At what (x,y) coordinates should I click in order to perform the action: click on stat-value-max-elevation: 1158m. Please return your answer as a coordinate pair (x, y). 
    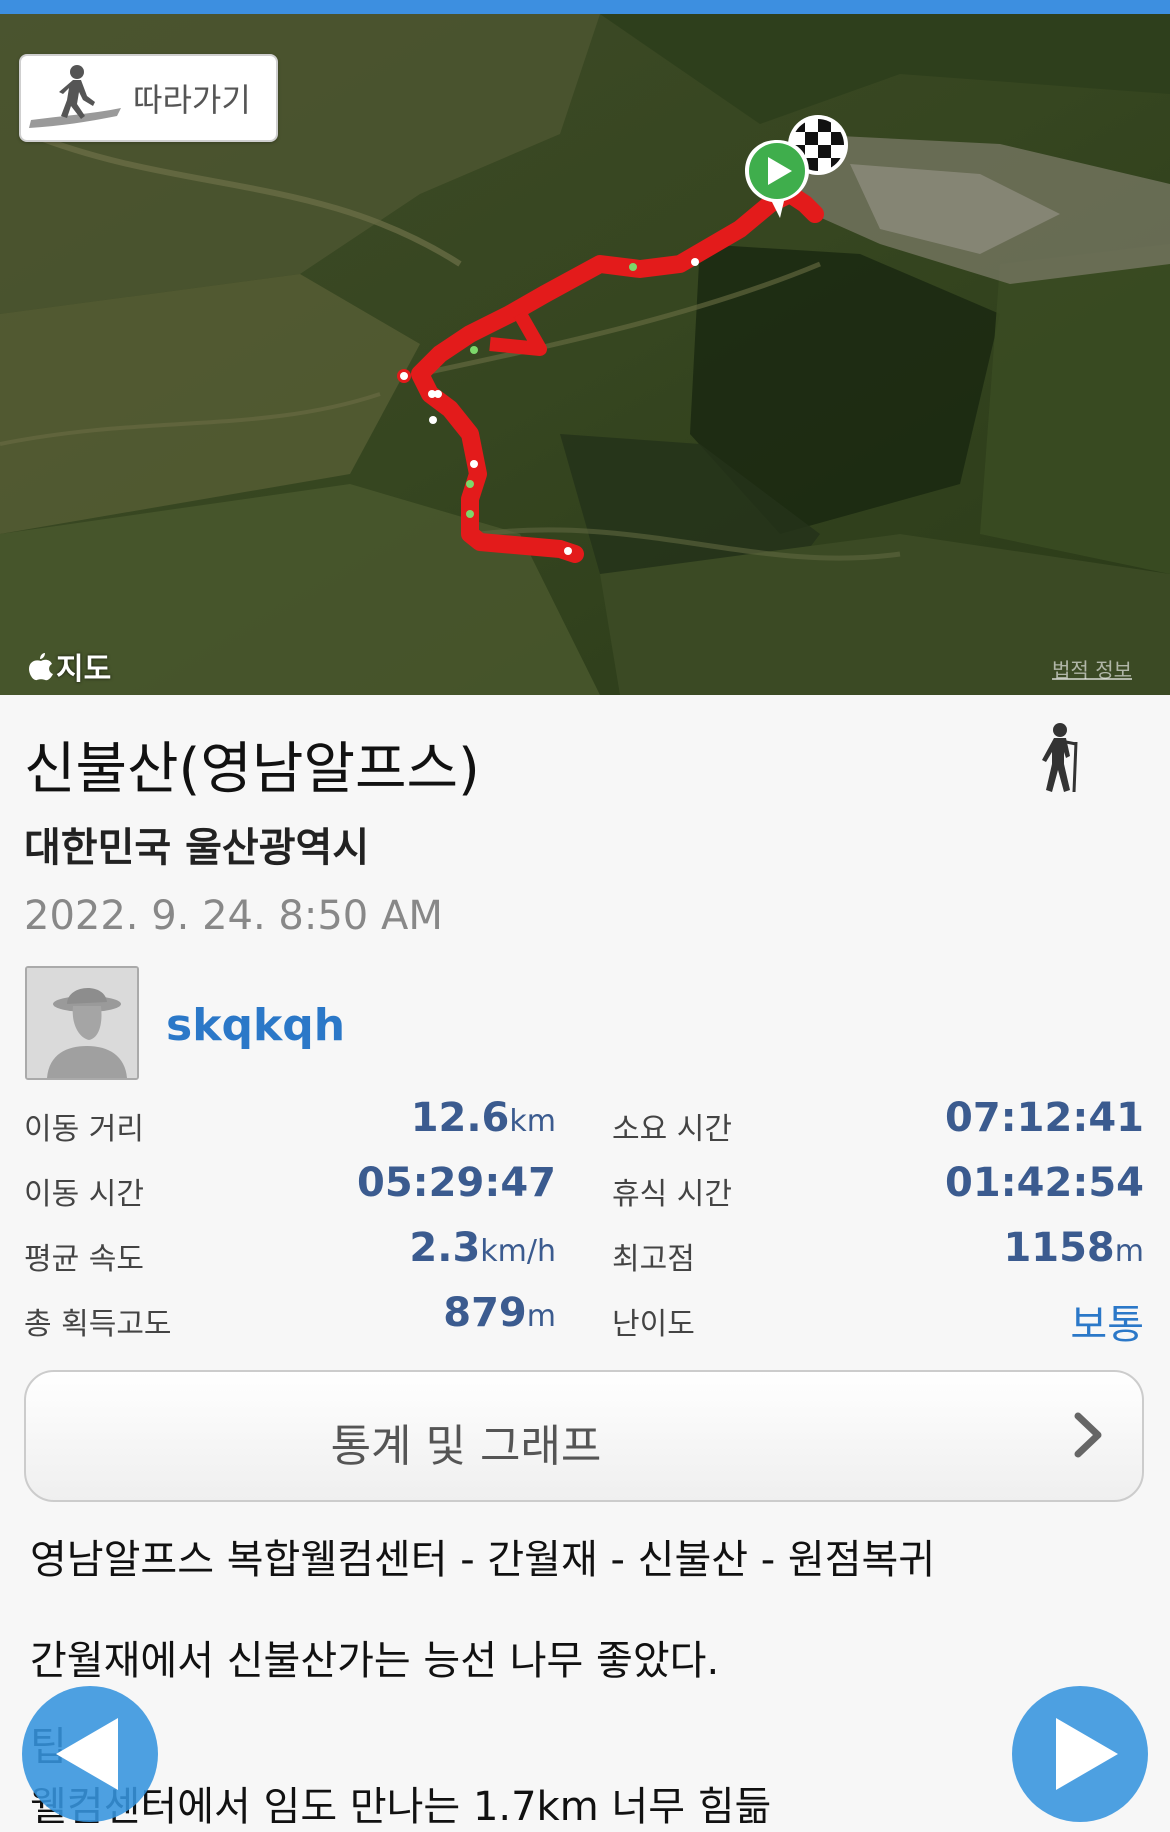
    Looking at the image, I should click on (1073, 1248).